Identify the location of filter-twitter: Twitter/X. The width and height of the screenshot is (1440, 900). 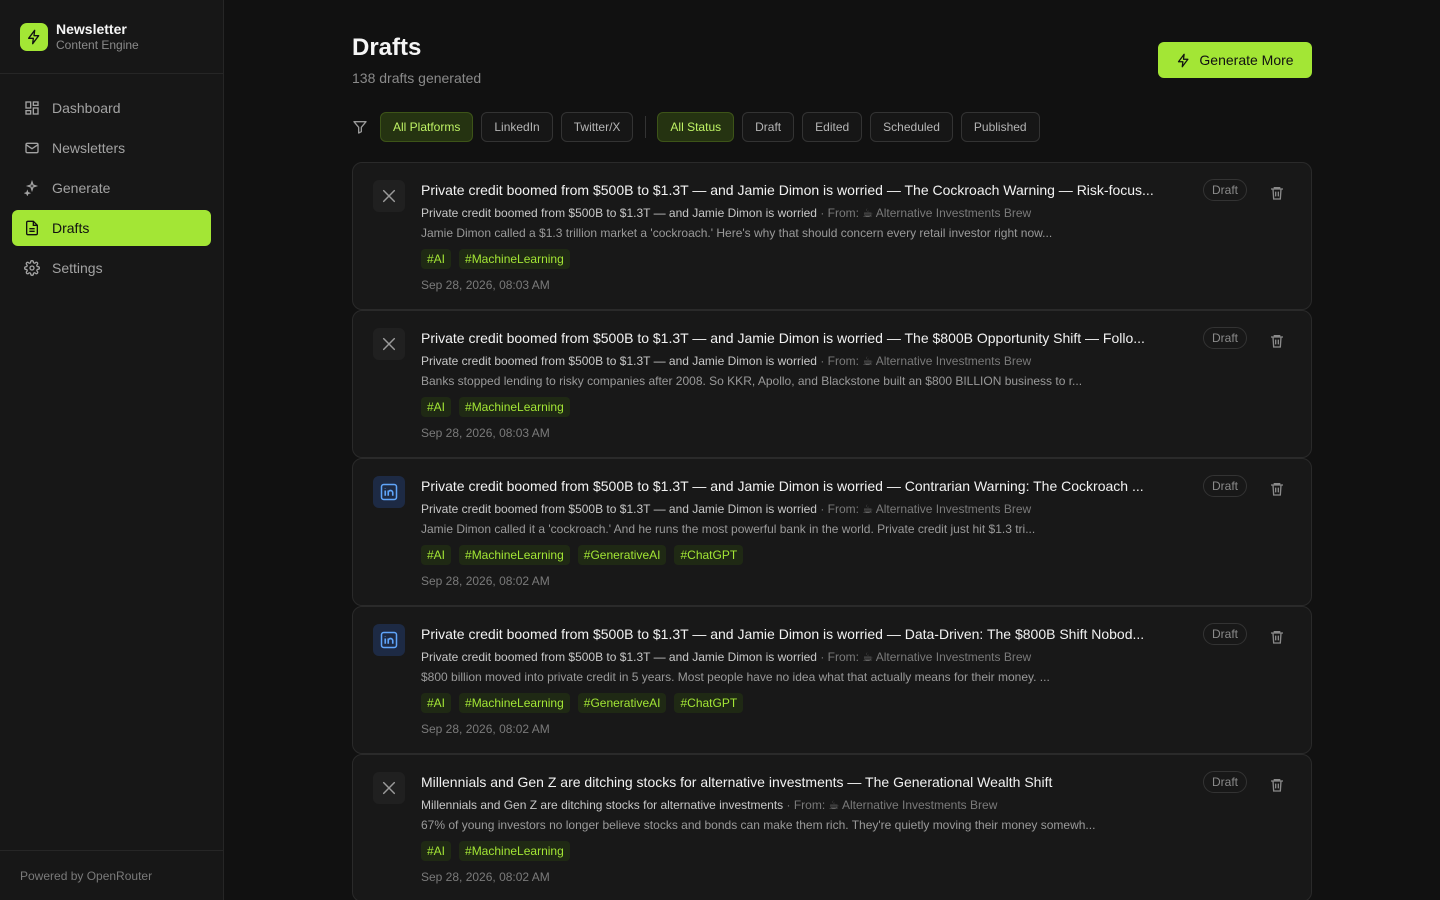
(597, 127).